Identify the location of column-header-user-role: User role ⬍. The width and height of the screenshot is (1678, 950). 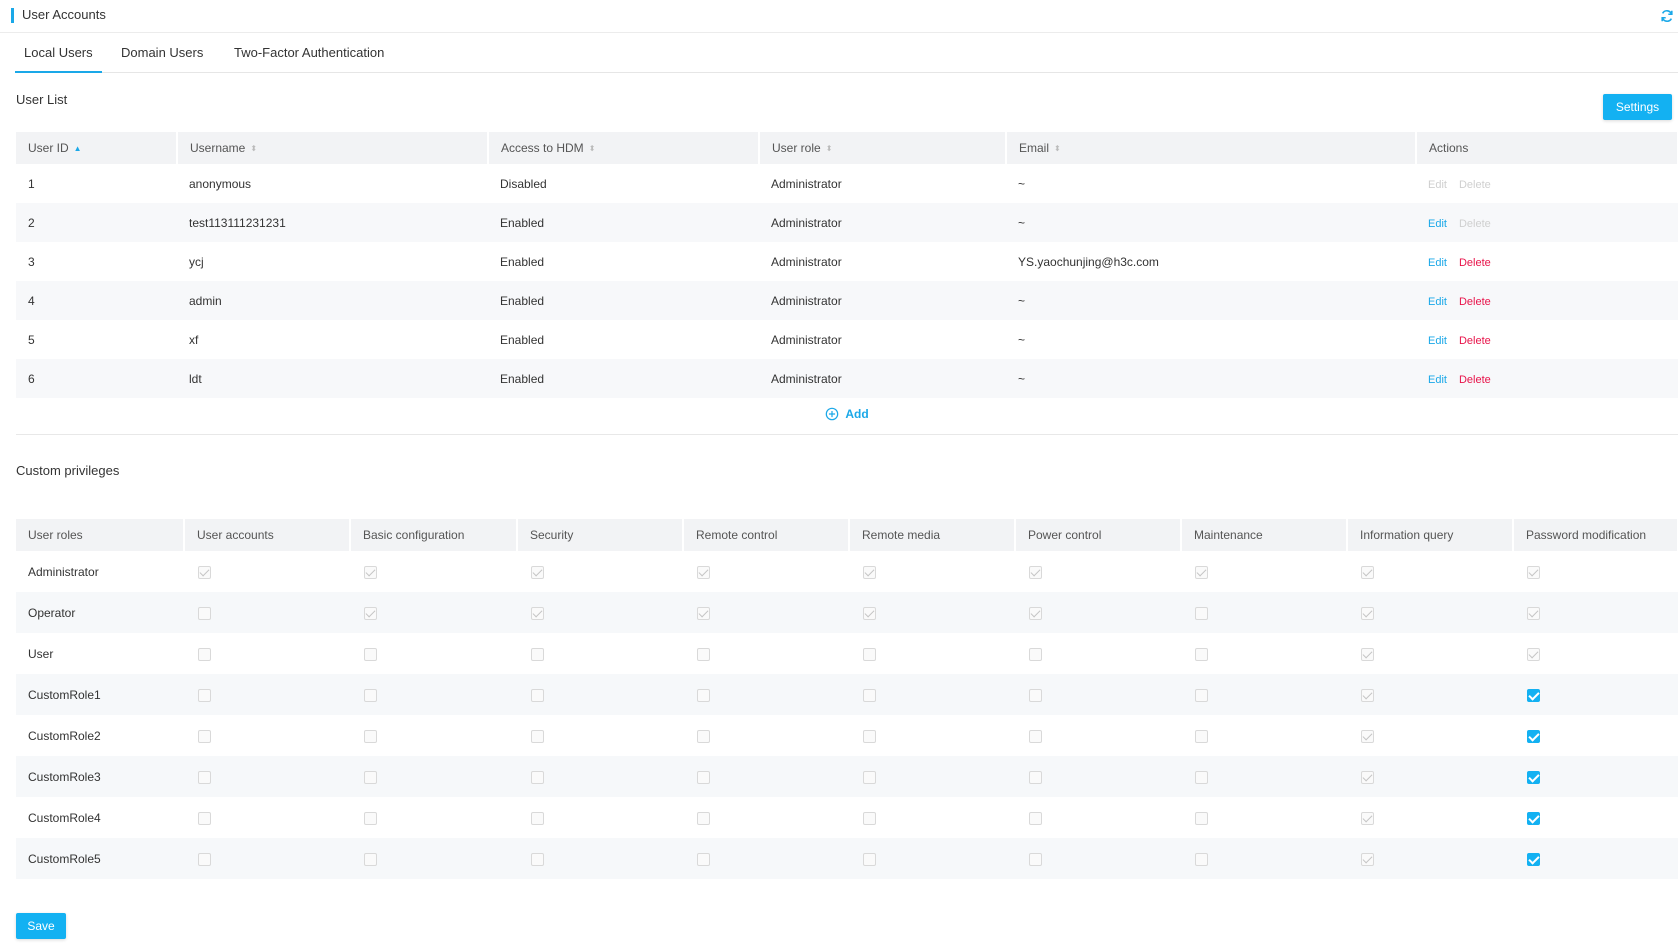
(883, 148).